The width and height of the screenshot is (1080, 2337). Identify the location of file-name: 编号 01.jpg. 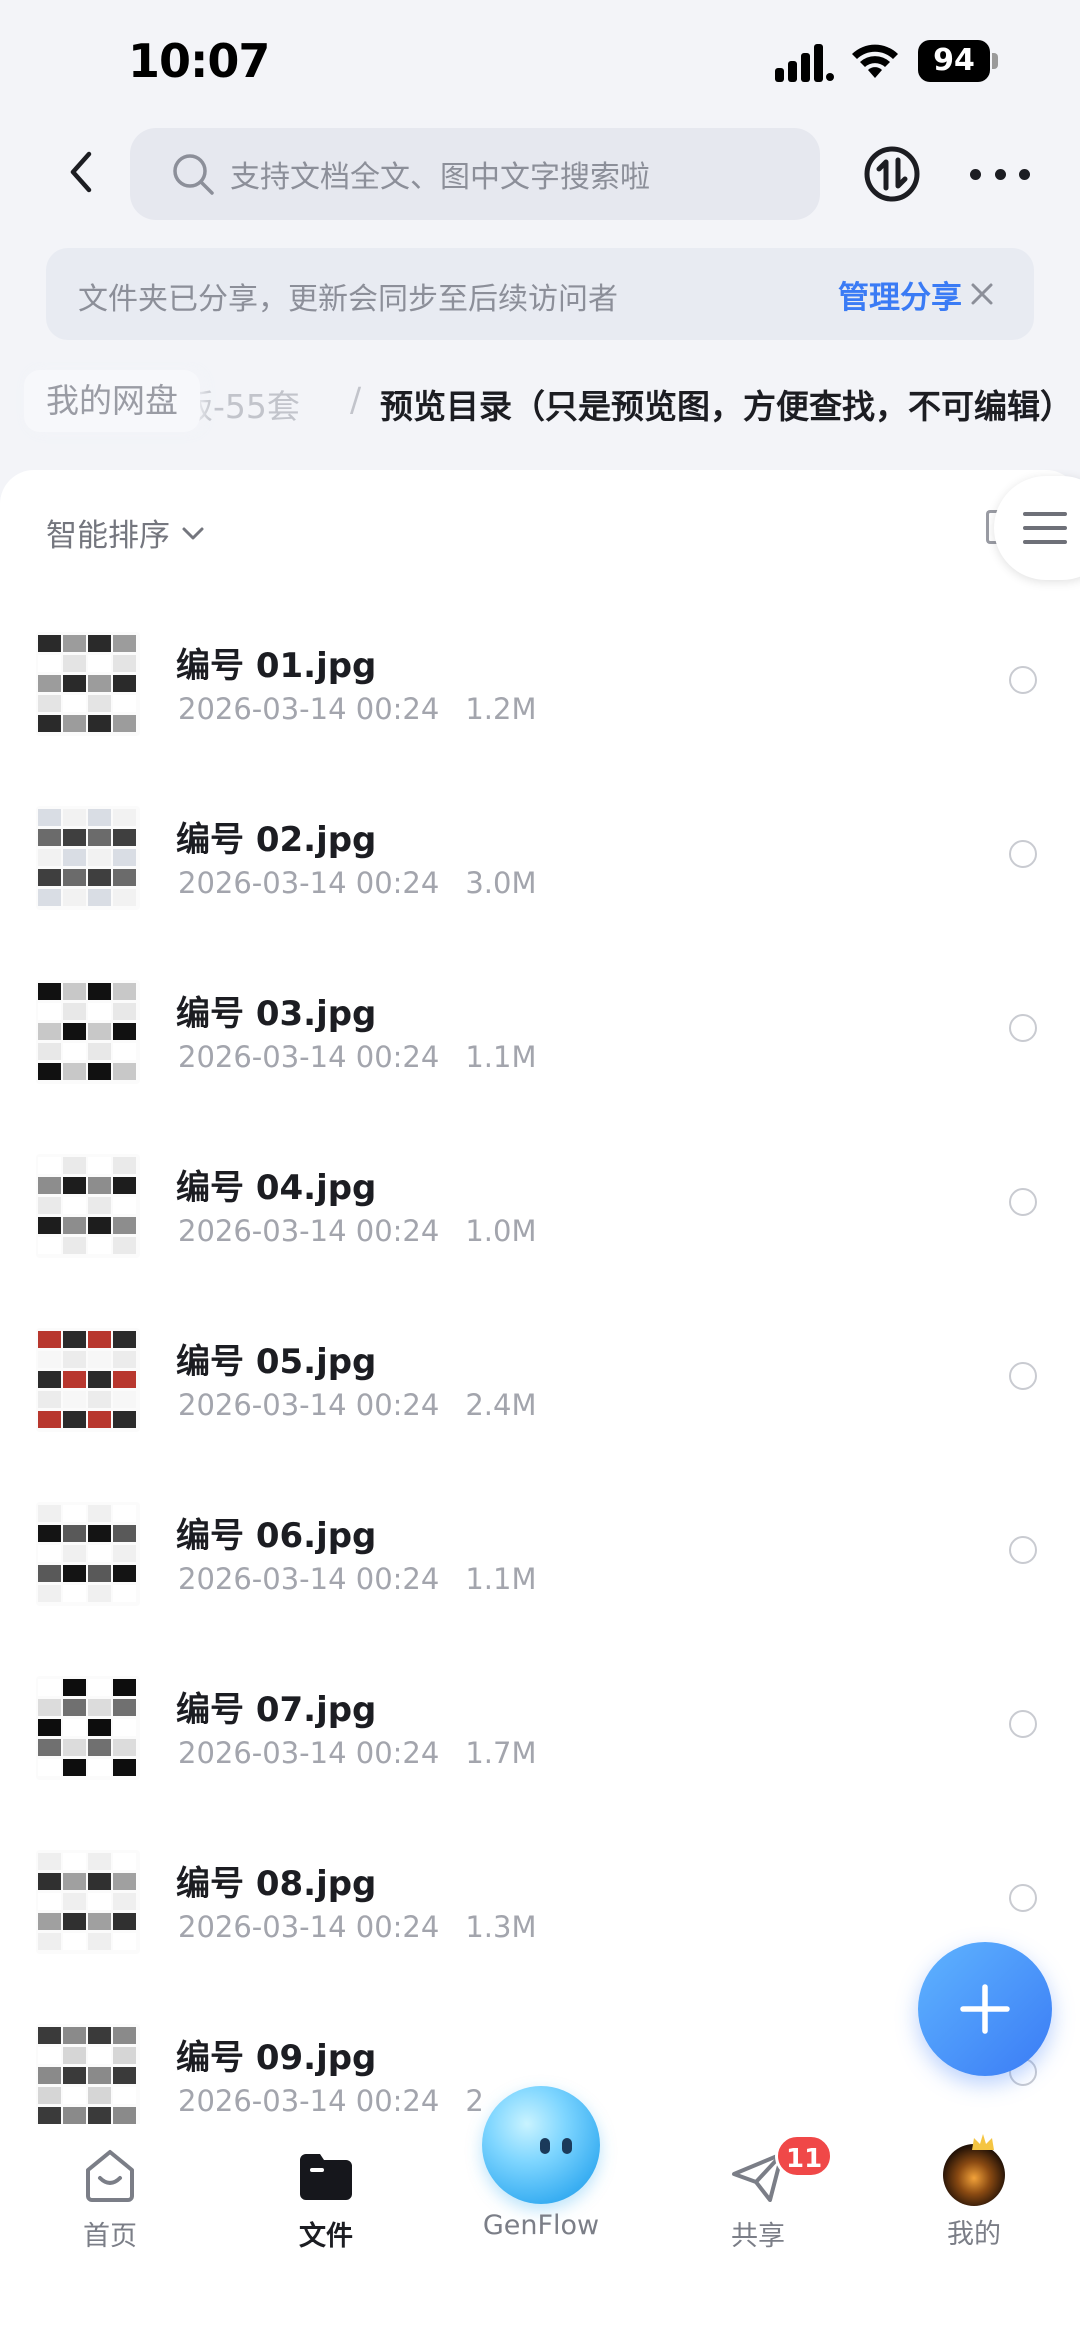
(276, 666).